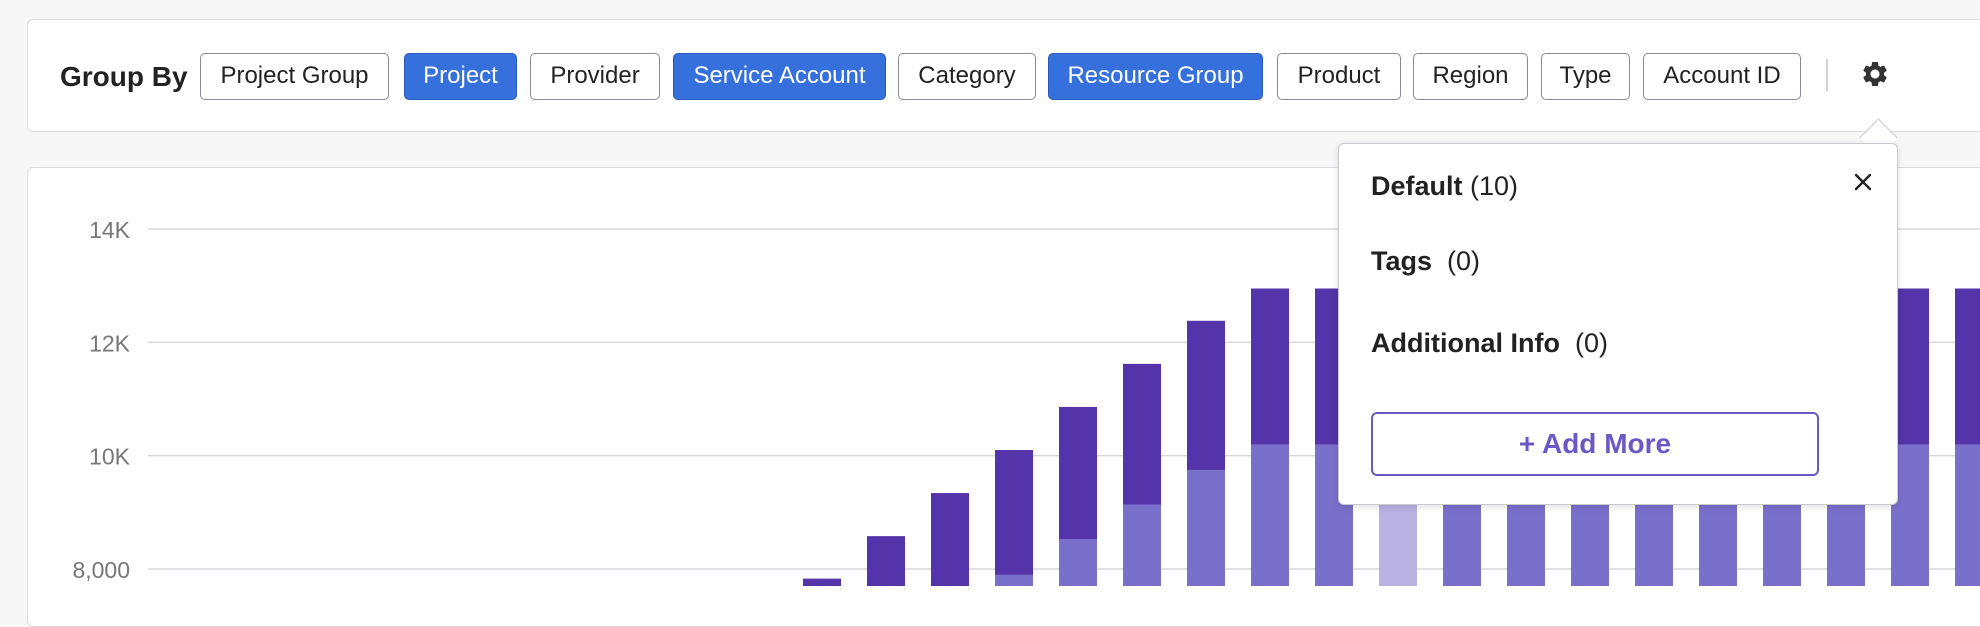 This screenshot has width=1980, height=627. I want to click on popover-tags-count: (0), so click(1464, 261).